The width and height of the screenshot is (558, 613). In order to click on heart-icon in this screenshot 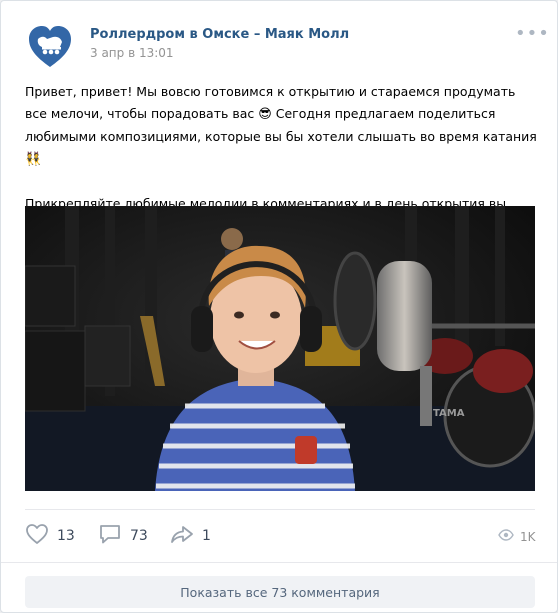, I will do `click(37, 536)`.